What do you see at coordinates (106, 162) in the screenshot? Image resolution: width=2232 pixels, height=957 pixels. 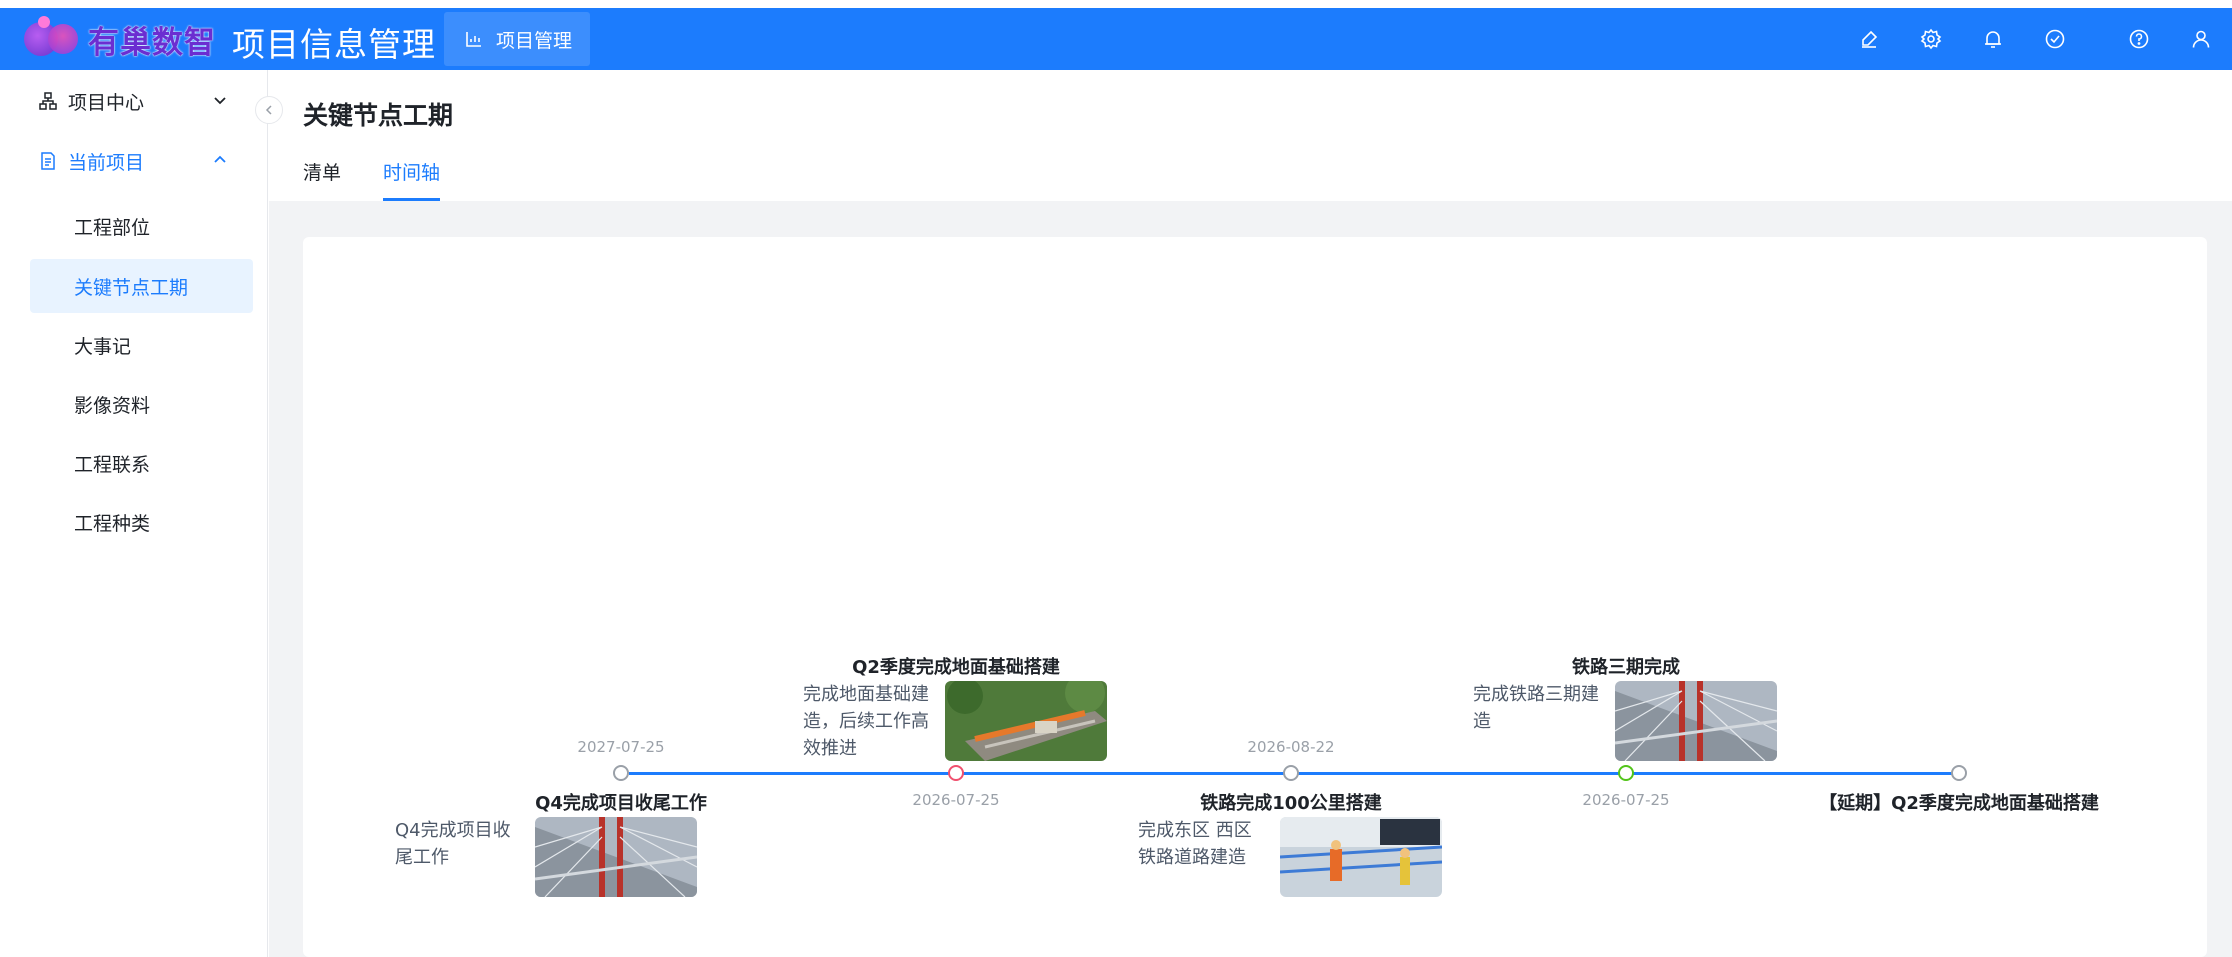 I see `sidebar-group-label: 当前项目` at bounding box center [106, 162].